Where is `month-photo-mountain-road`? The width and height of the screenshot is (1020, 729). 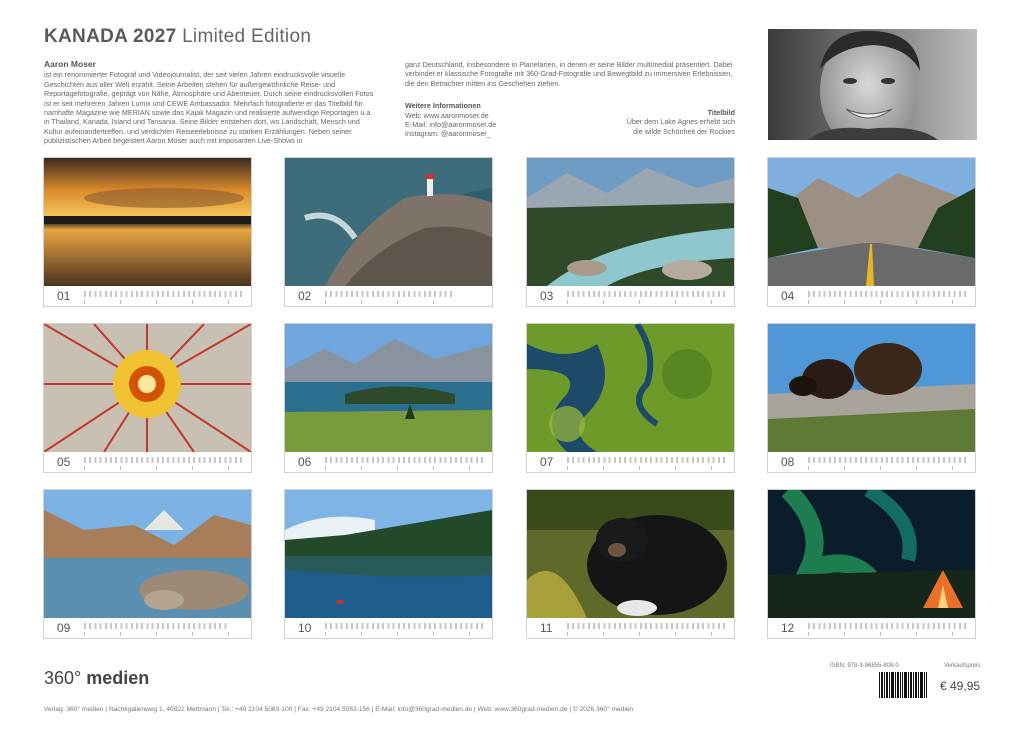 month-photo-mountain-road is located at coordinates (871, 222).